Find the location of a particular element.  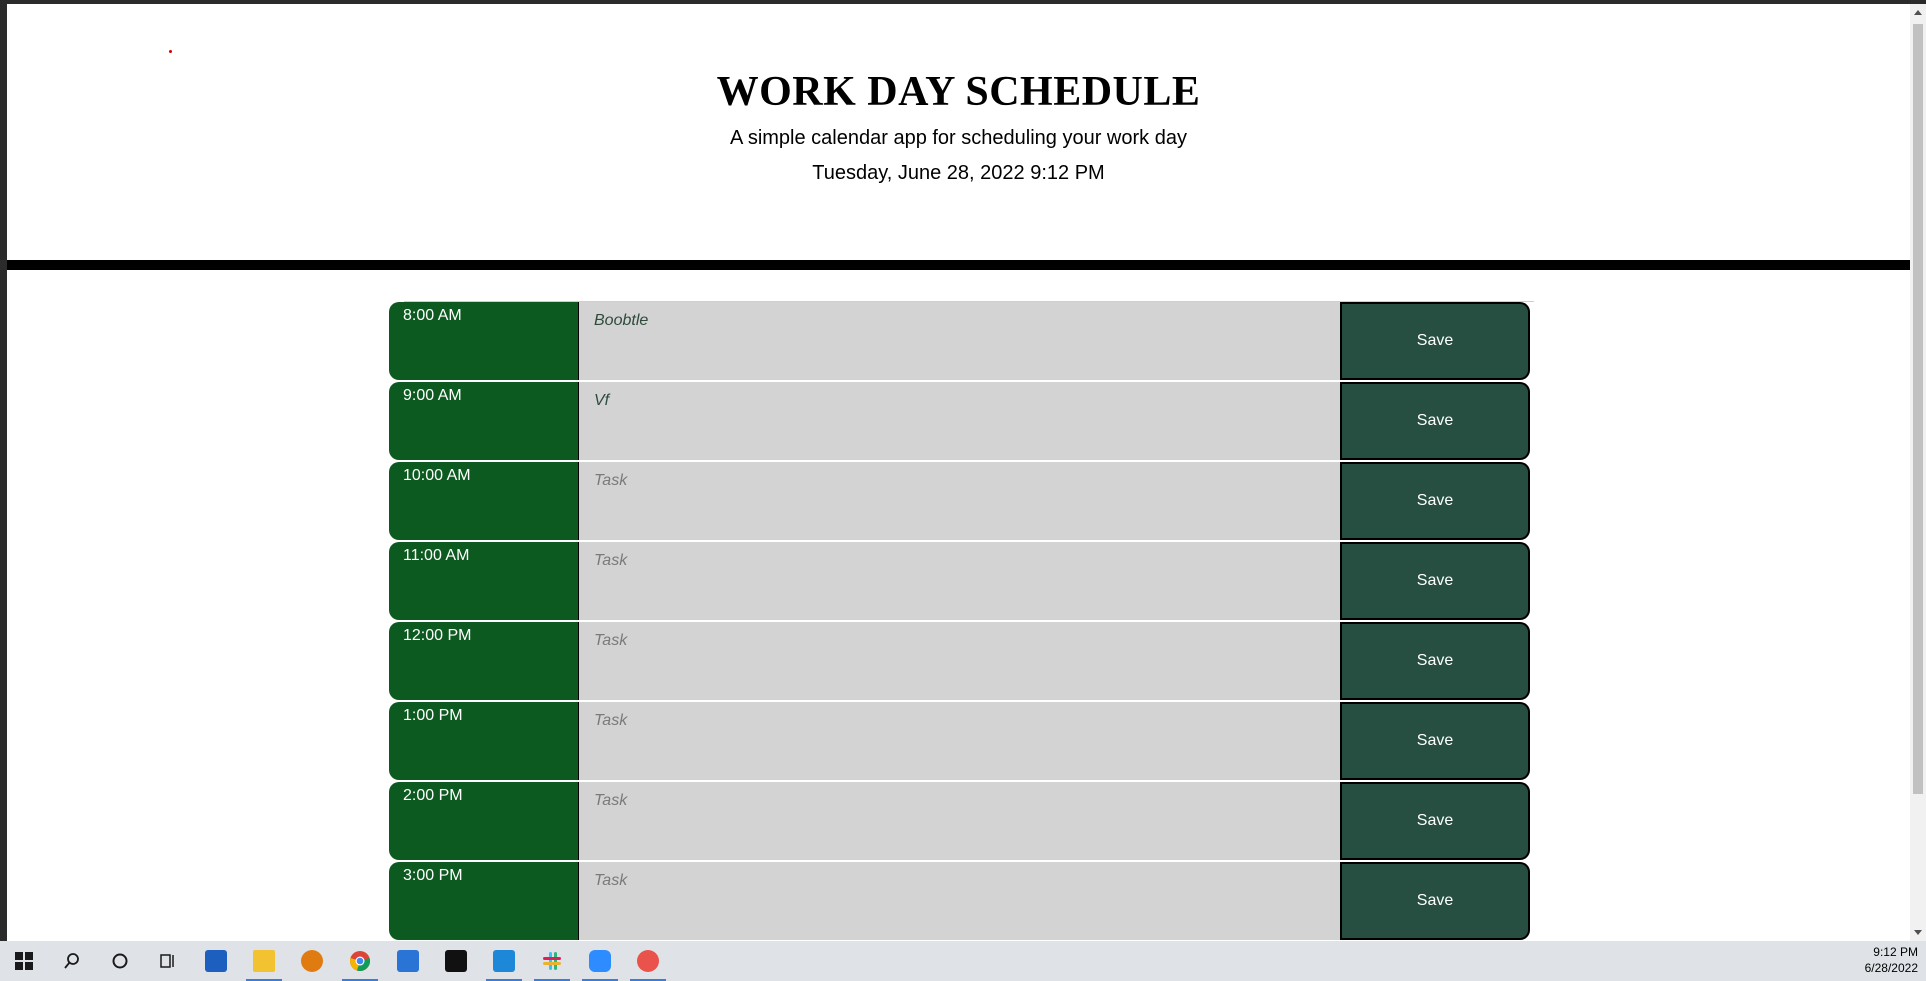

clock-time: 9:12 PM is located at coordinates (1895, 952).